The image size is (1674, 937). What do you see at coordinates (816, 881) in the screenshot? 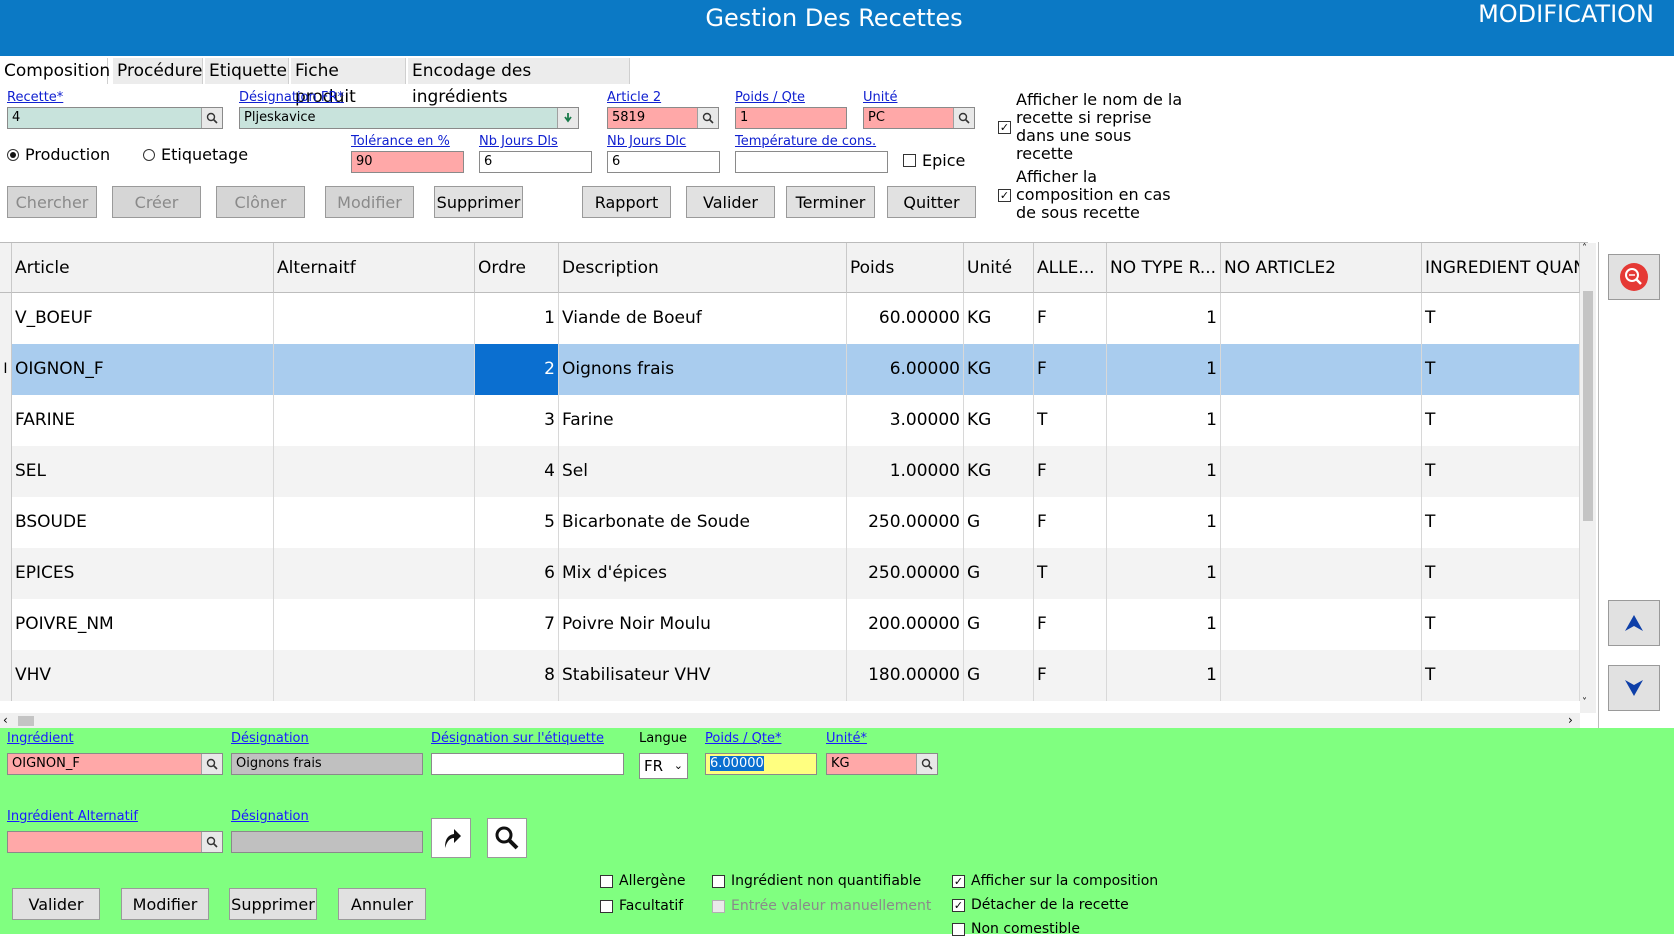
I see `non-quantifiable-checkbox: Ingrédient non quantifiable` at bounding box center [816, 881].